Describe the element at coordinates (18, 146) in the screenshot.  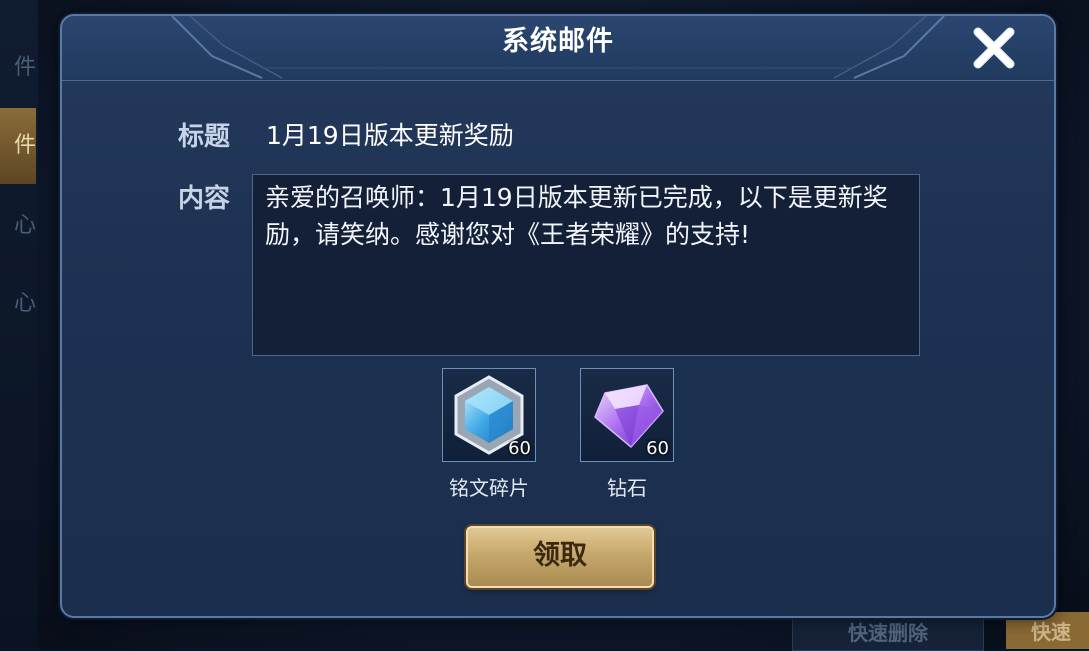
I see `sidebar-tab-2: 件` at that location.